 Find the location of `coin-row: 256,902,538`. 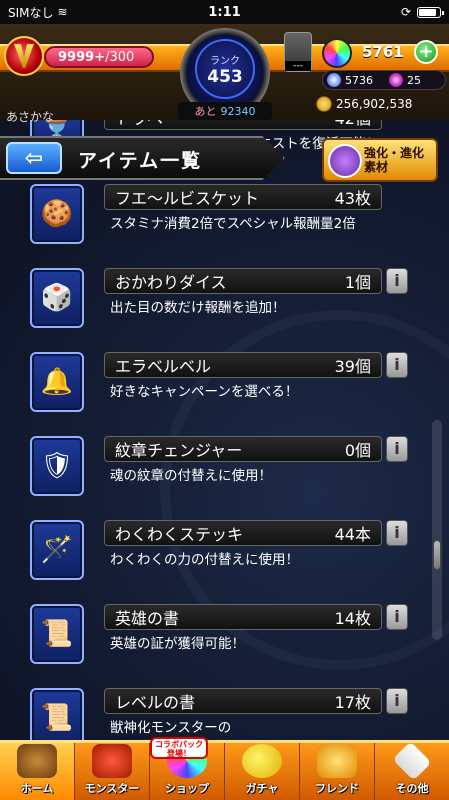

coin-row: 256,902,538 is located at coordinates (381, 104).